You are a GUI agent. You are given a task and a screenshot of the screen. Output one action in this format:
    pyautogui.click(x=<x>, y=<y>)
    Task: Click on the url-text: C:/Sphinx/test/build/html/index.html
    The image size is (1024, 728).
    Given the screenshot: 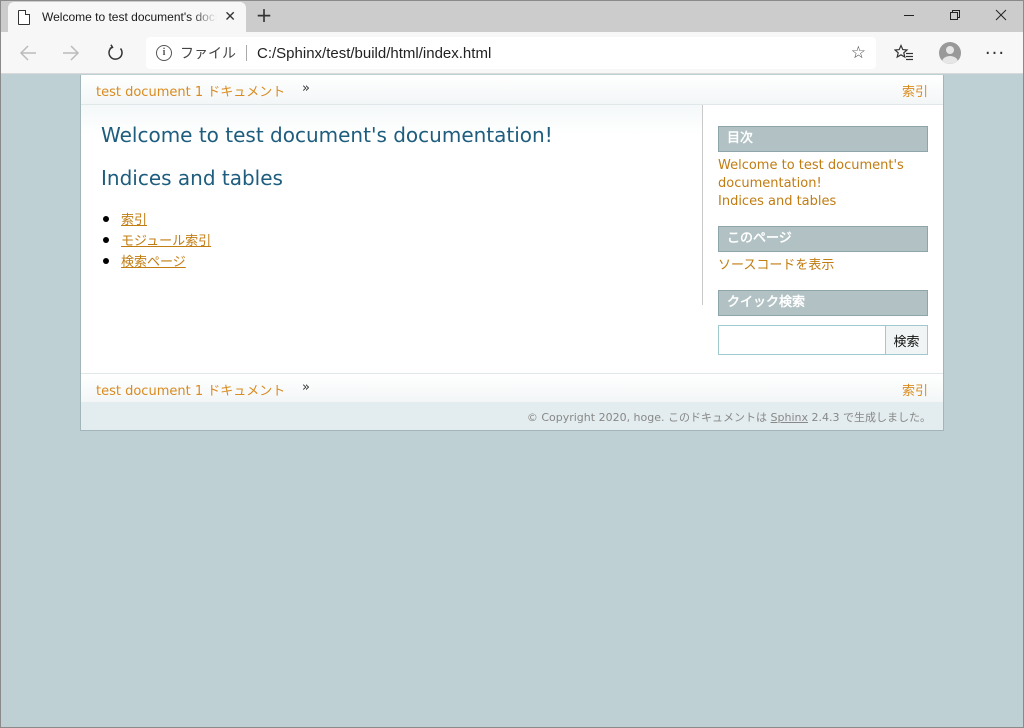 What is the action you would take?
    pyautogui.click(x=374, y=53)
    